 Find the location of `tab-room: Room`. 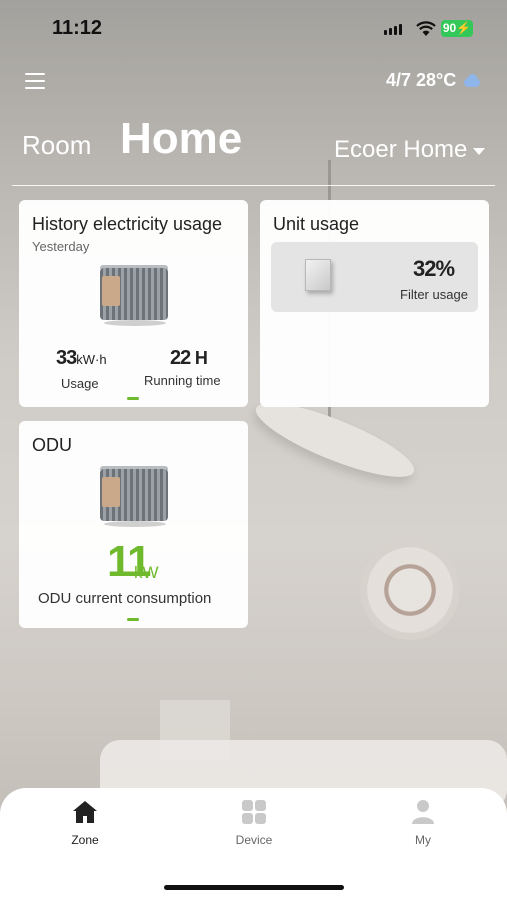

tab-room: Room is located at coordinates (56, 145).